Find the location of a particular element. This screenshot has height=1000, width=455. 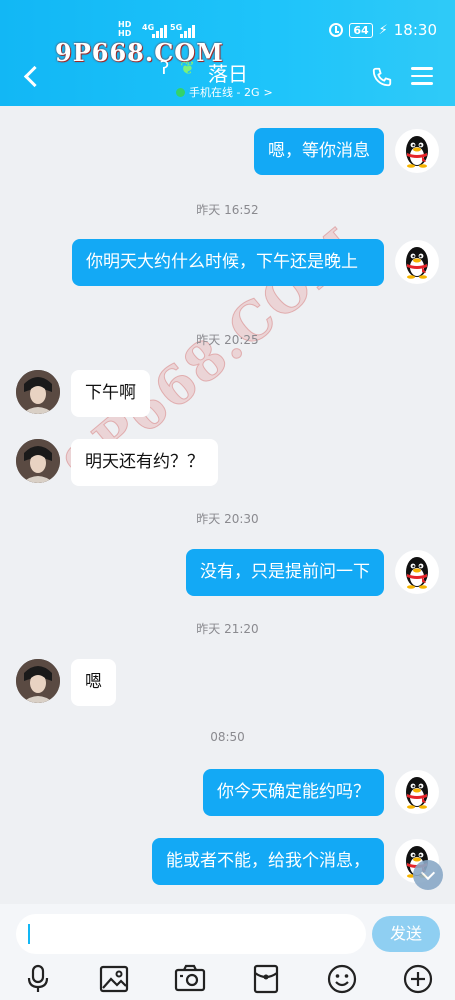

status-right: 64 ⚡ 18:30 is located at coordinates (383, 30).